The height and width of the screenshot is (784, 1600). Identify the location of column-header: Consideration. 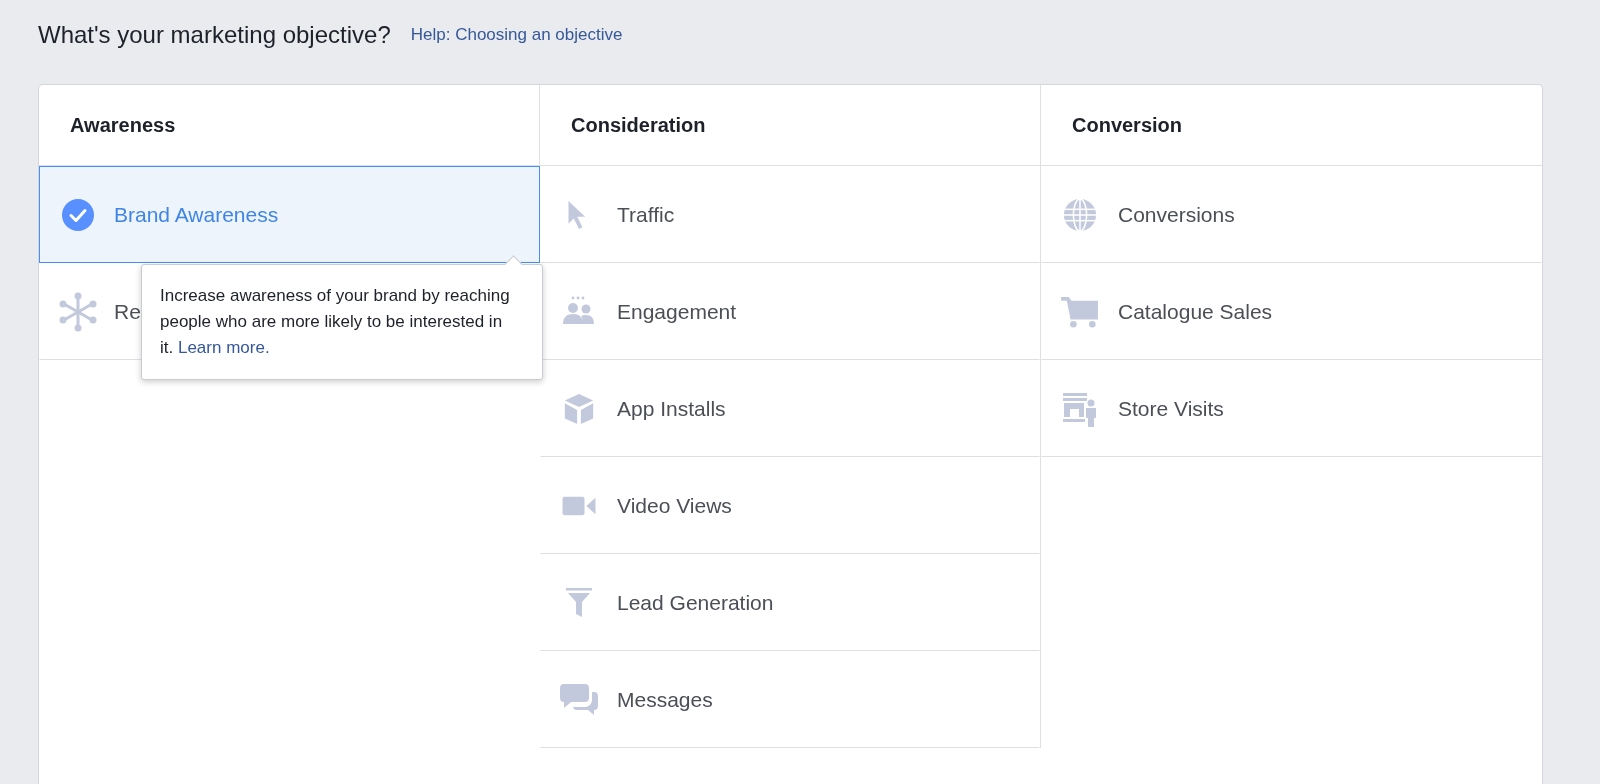
(790, 125).